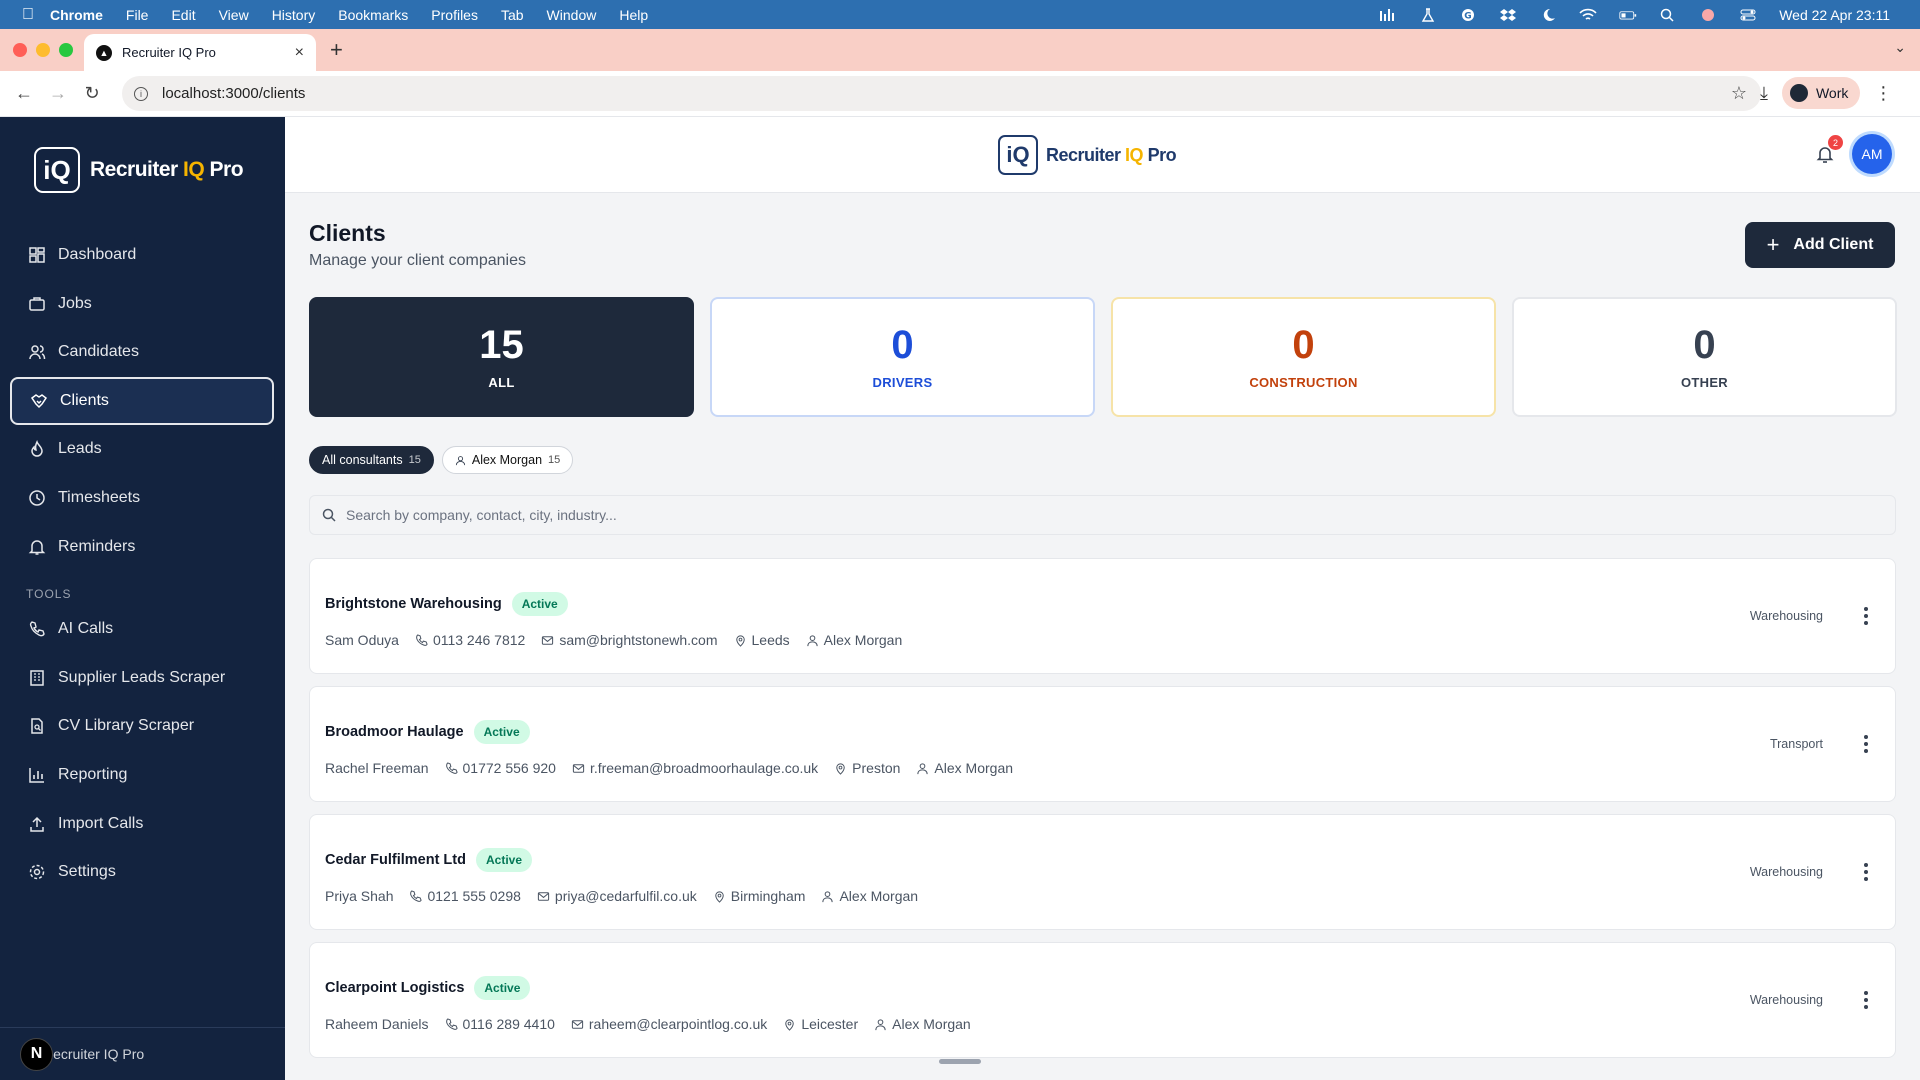 The image size is (1920, 1080). Describe the element at coordinates (371, 460) in the screenshot. I see `filter-all-consultants: All consultants 15` at that location.